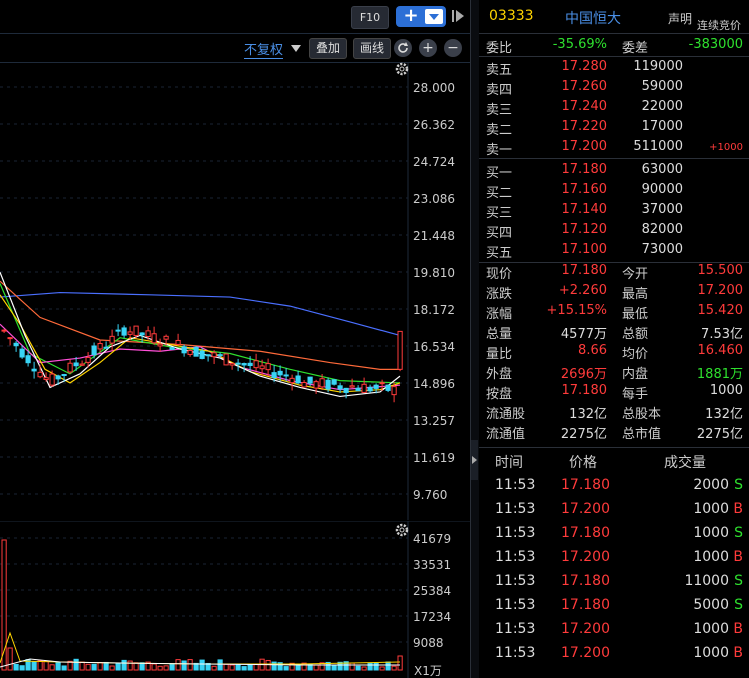  What do you see at coordinates (726, 390) in the screenshot?
I see `quote-value: 1000` at bounding box center [726, 390].